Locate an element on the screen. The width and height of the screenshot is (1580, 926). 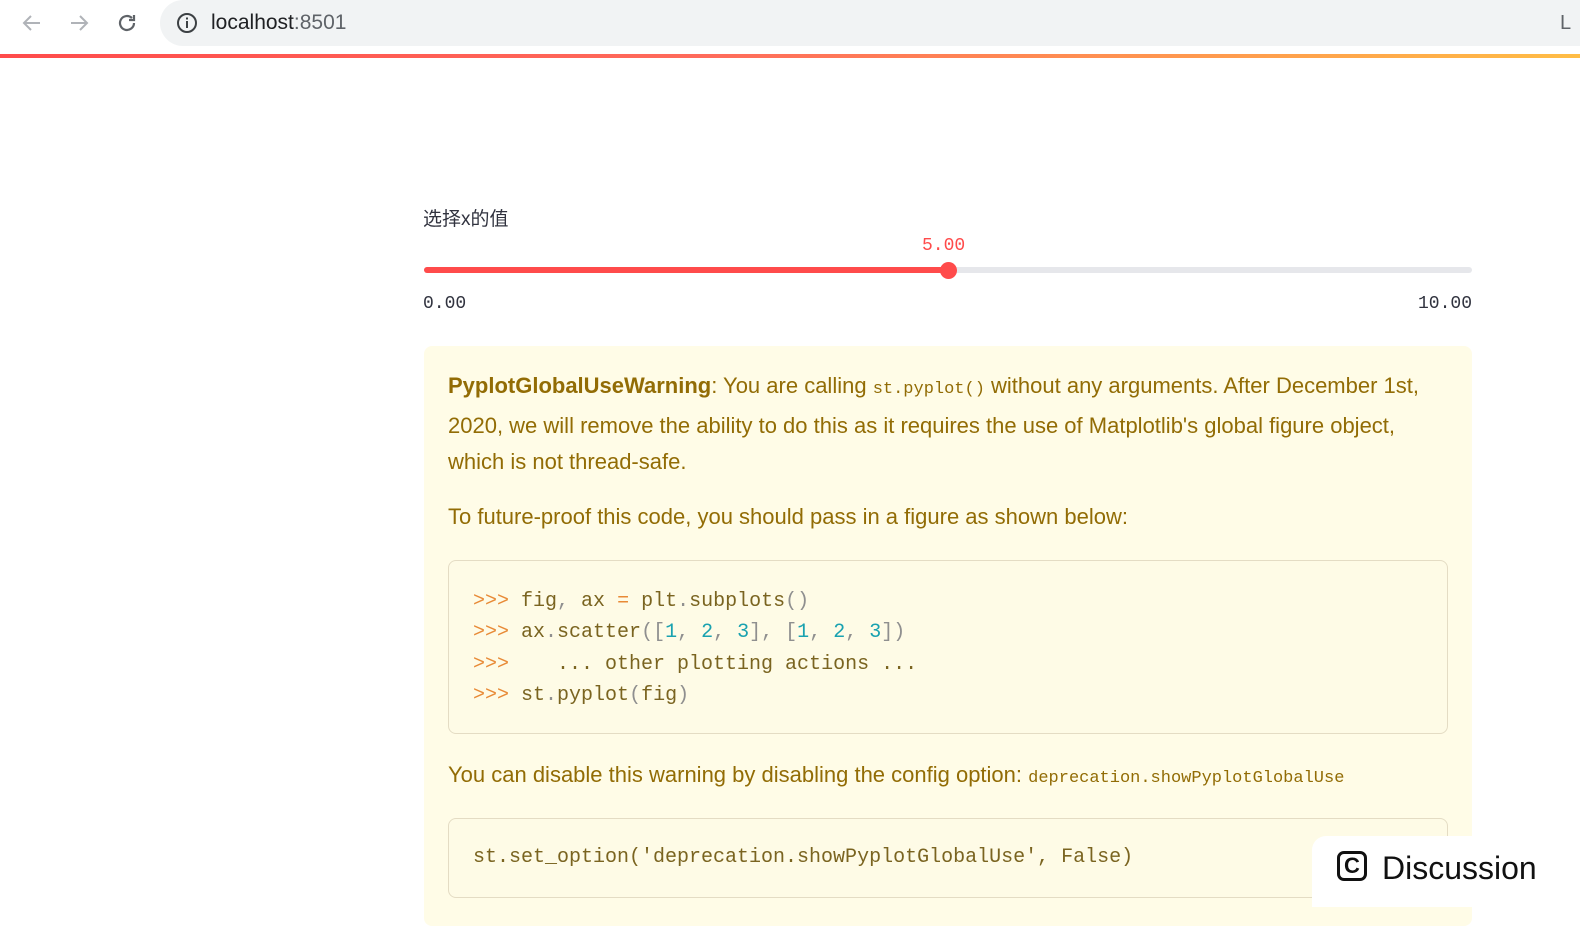
url-text: localhost:8501 is located at coordinates (278, 23).